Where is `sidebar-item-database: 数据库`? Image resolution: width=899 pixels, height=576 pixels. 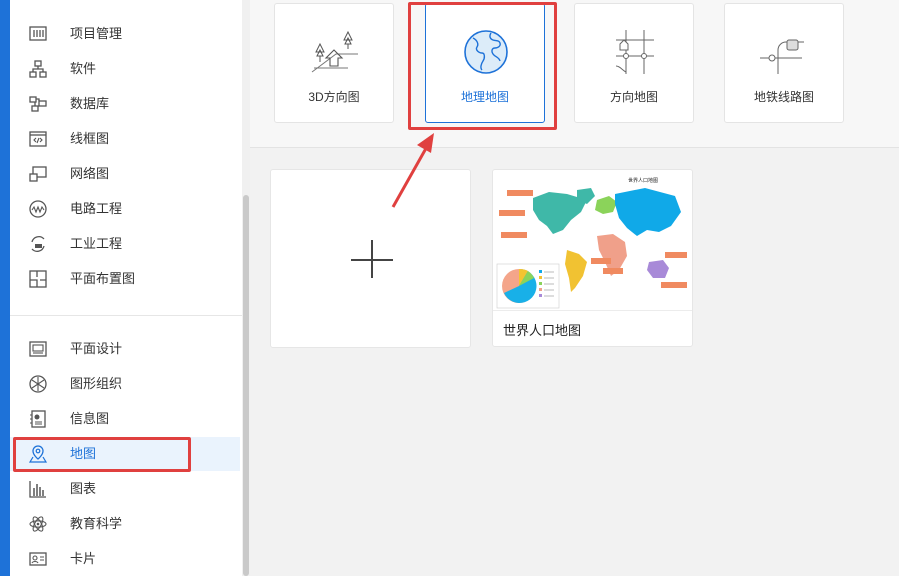
sidebar-item-database: 数据库 is located at coordinates (125, 104).